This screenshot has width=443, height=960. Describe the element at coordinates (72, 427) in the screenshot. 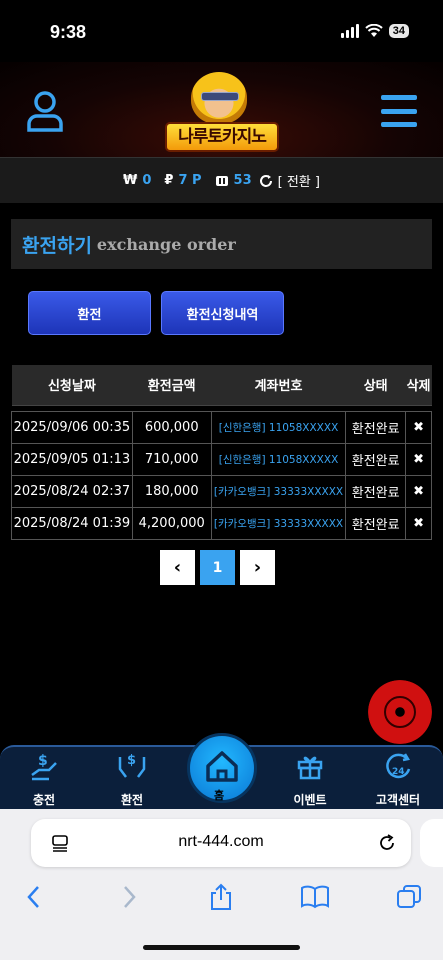

I see `cell-date: 2025/09/06 00:35` at that location.